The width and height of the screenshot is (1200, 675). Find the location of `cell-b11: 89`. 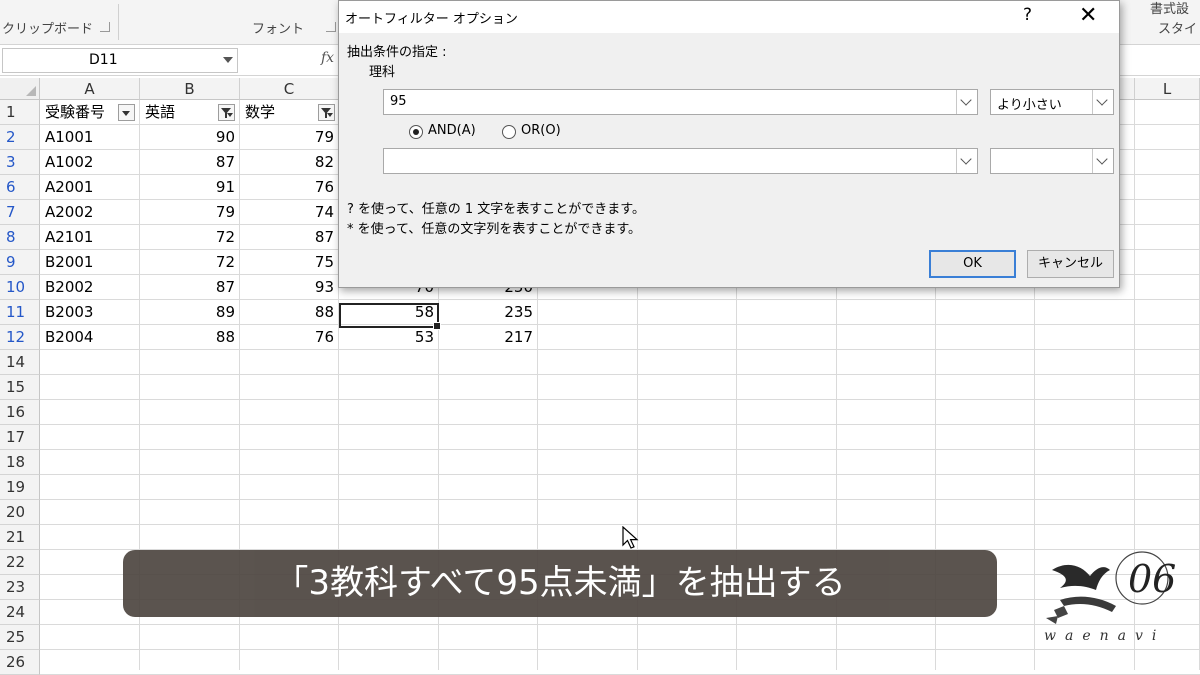

cell-b11: 89 is located at coordinates (187, 312).